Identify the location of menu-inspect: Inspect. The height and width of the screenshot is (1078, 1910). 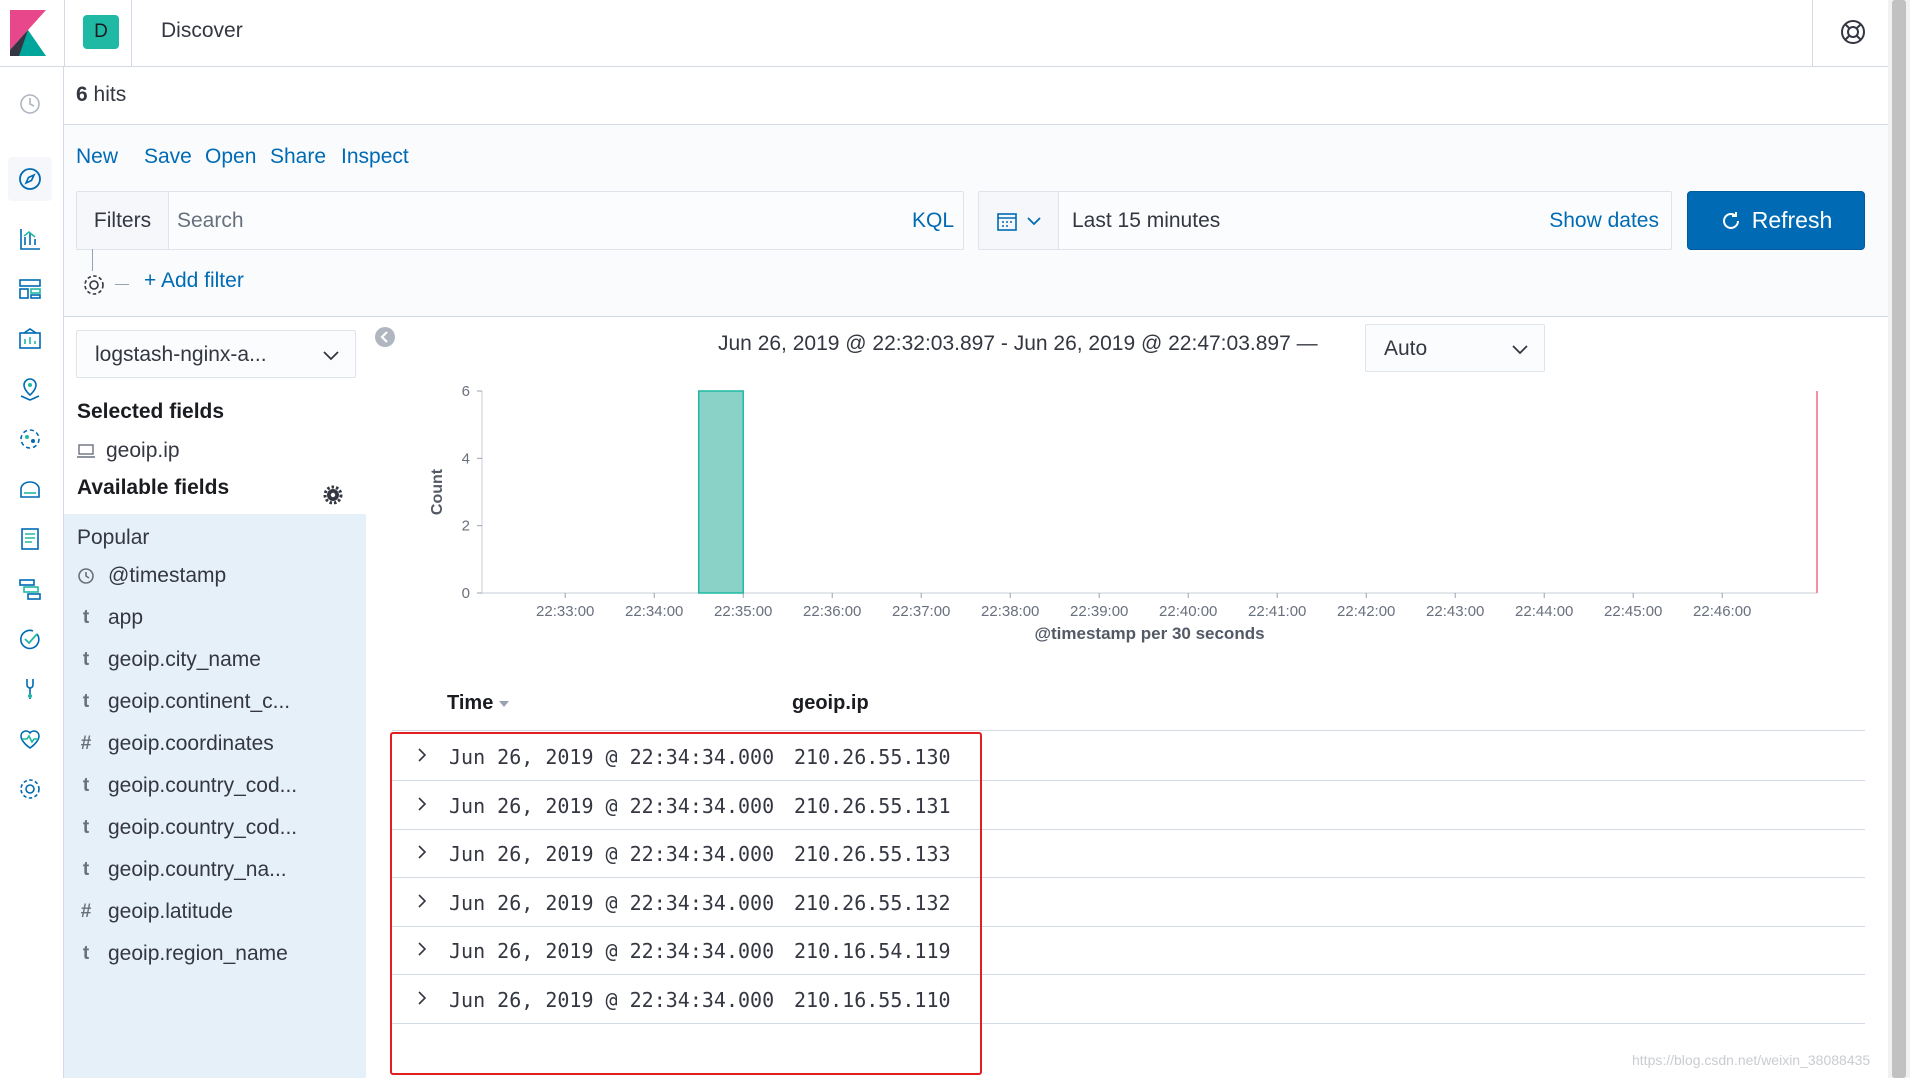
(375, 157).